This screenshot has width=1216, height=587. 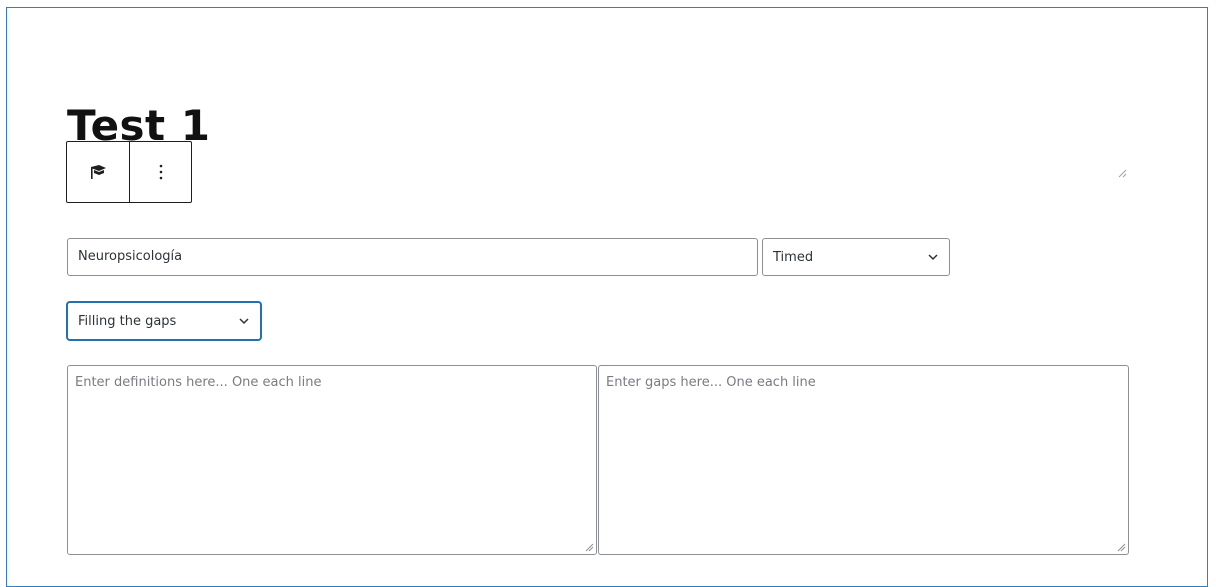 I want to click on quiz-mode-select: Timed, so click(x=856, y=257).